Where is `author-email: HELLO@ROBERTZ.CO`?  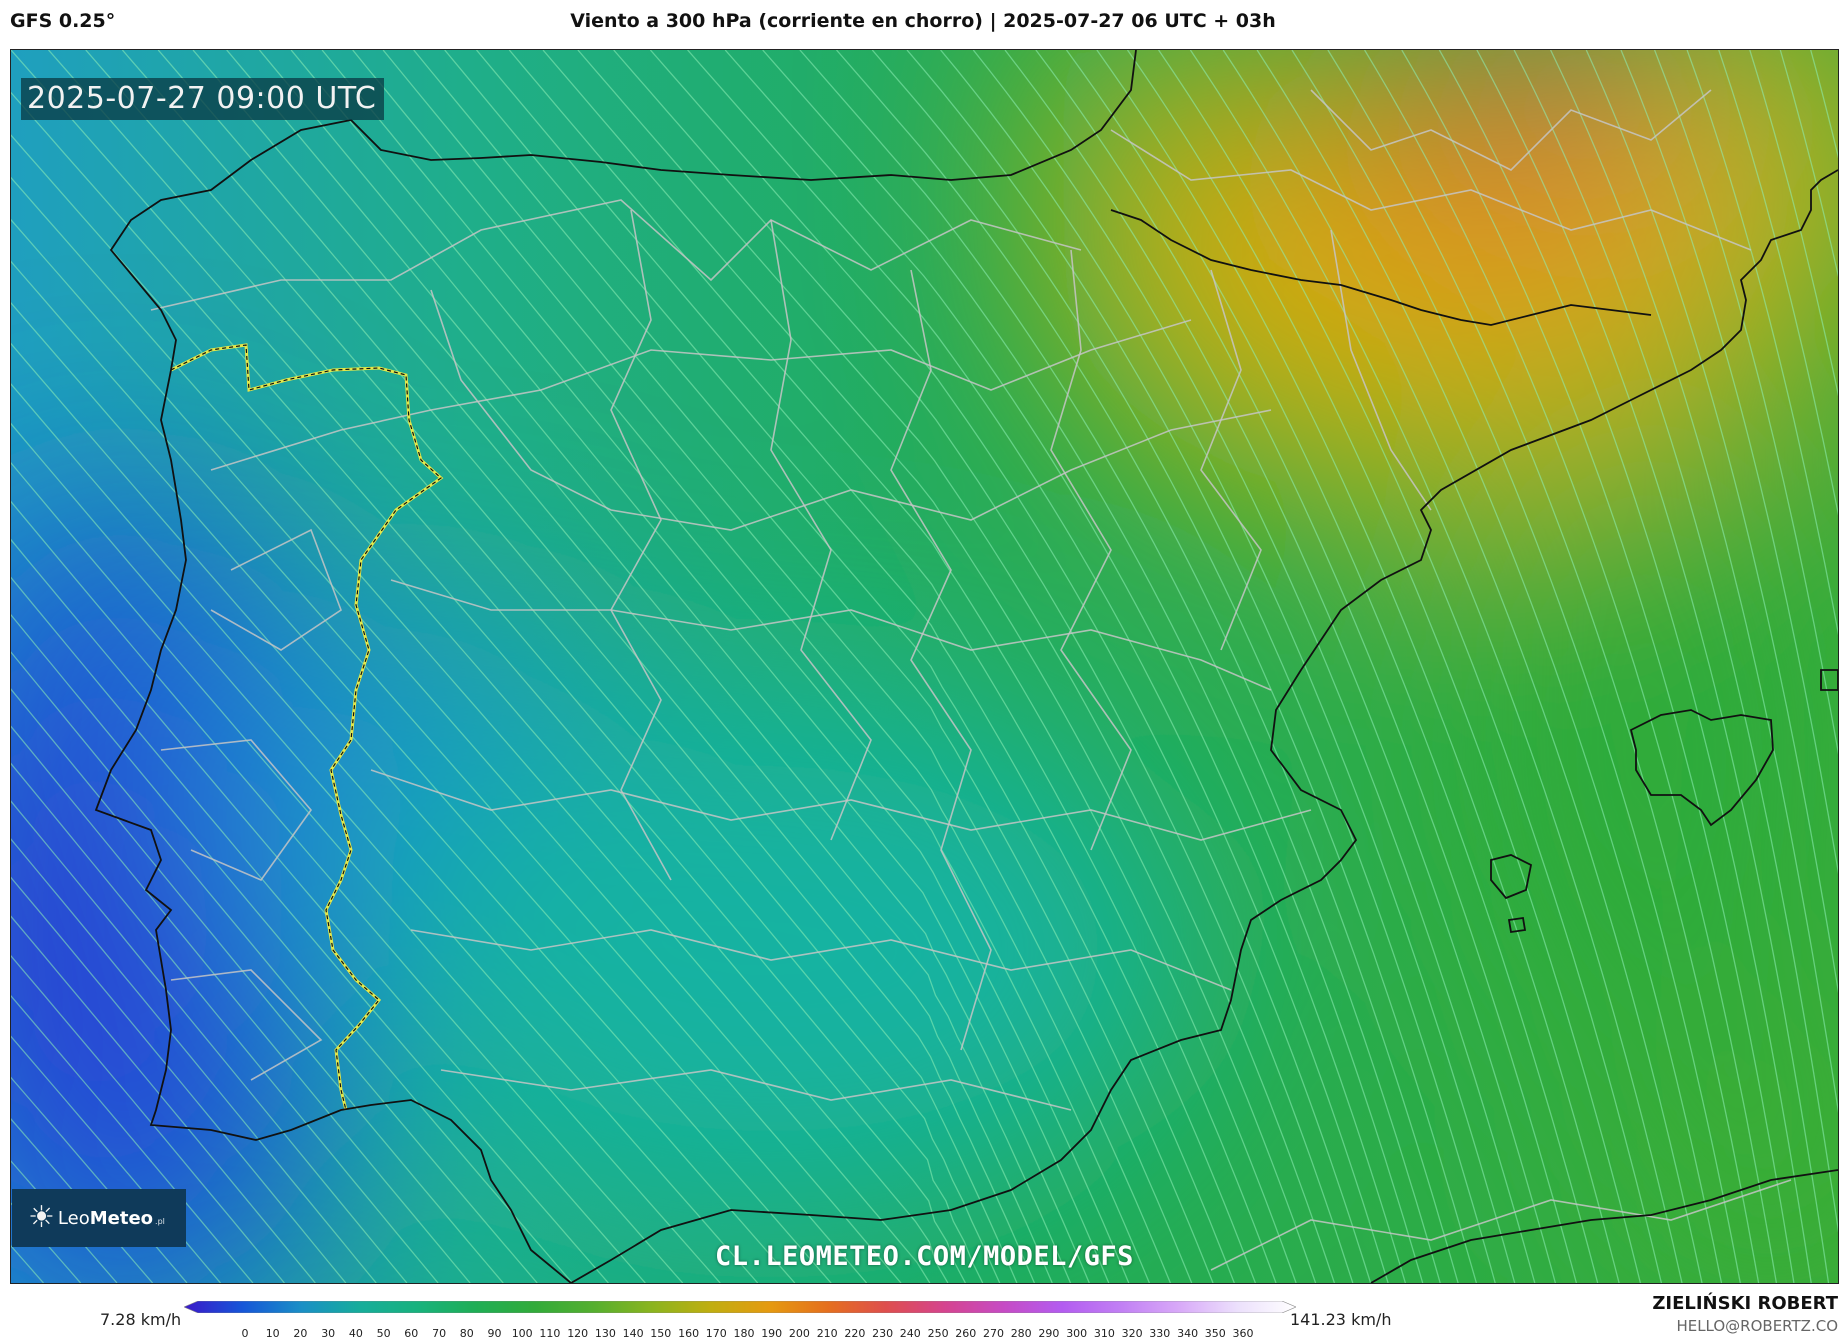
author-email: HELLO@ROBERTZ.CO is located at coordinates (1757, 1326).